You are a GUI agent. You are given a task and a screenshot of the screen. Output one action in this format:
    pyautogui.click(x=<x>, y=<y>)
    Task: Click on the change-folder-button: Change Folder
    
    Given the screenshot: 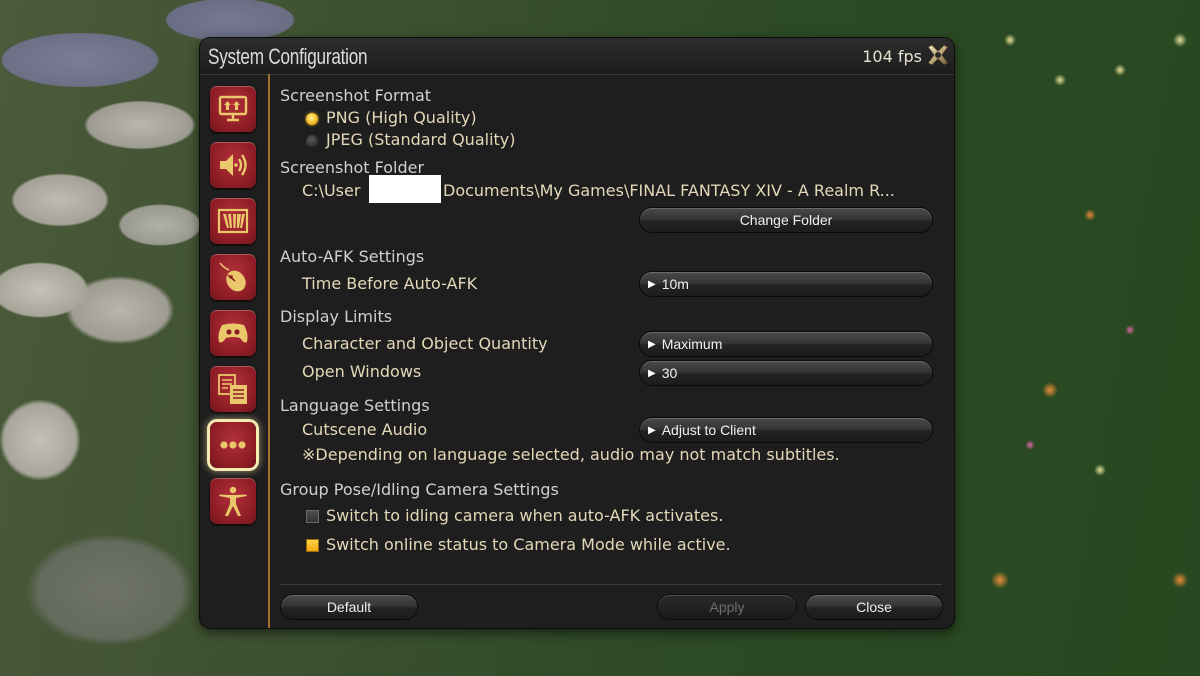 What is the action you would take?
    pyautogui.click(x=786, y=220)
    